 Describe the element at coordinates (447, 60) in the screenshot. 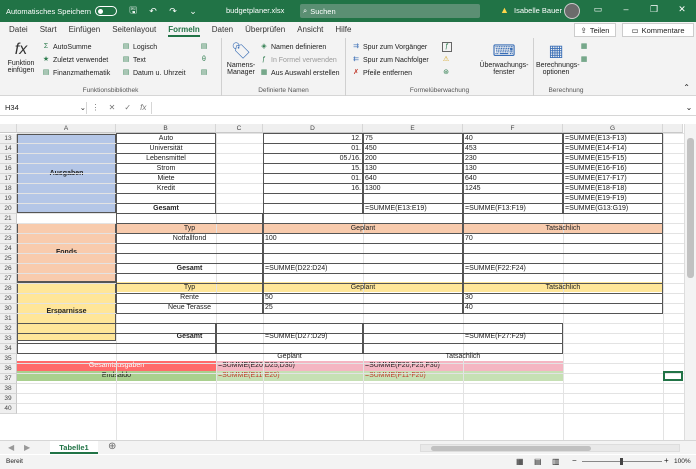

I see `error-checking-button: ⚠` at that location.